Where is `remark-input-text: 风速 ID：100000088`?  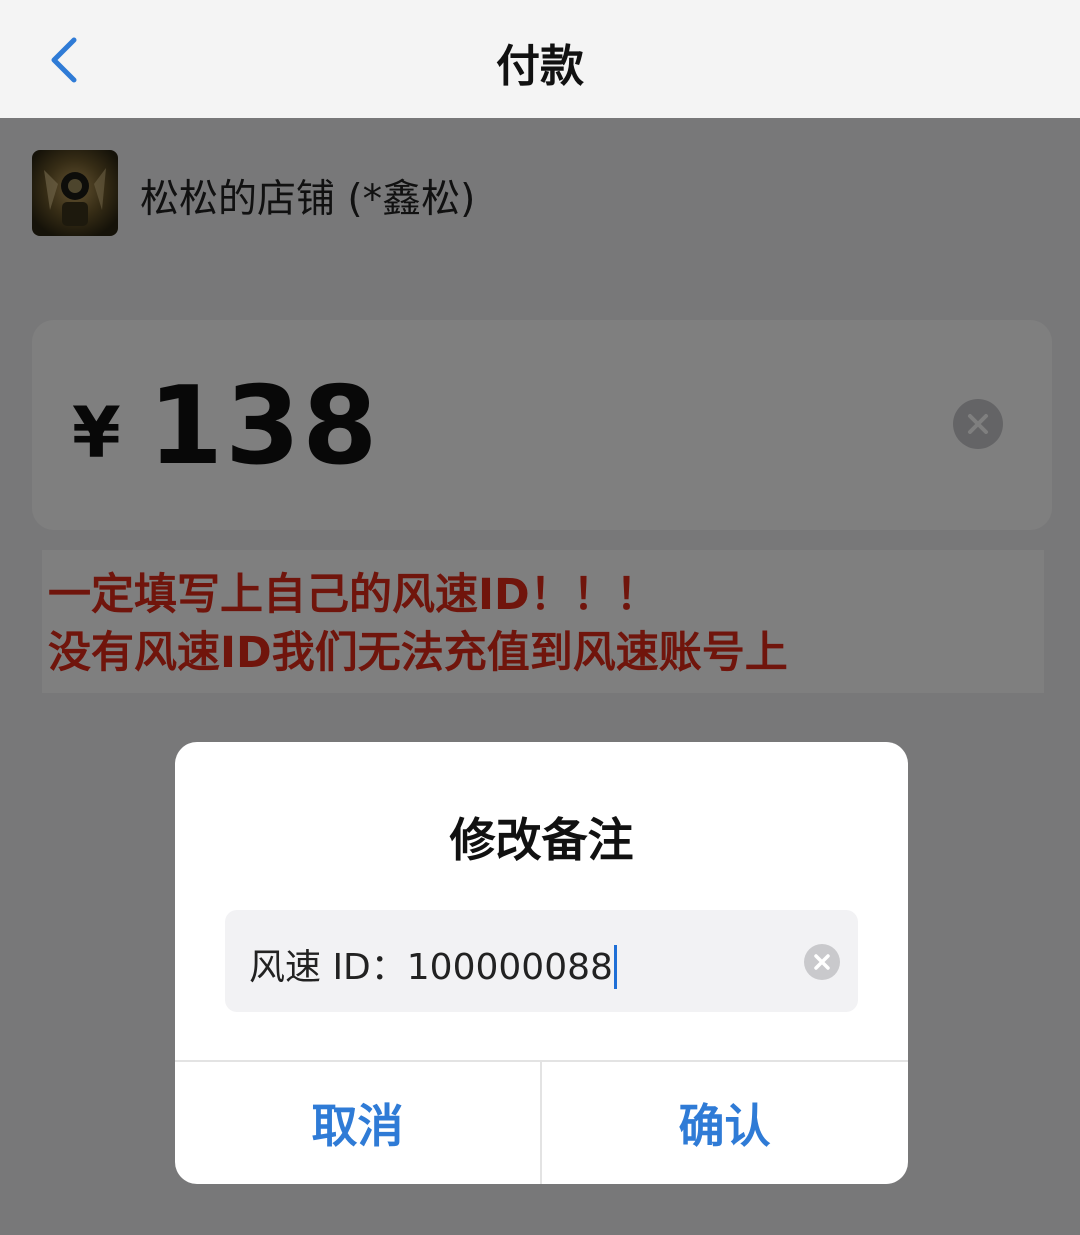 remark-input-text: 风速 ID：100000088 is located at coordinates (433, 964).